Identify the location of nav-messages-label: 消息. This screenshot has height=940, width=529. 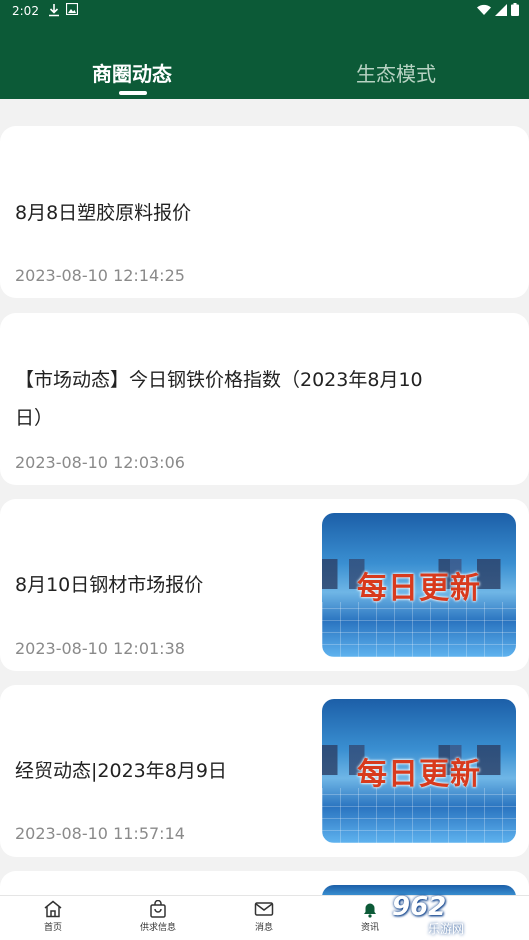
(263, 928).